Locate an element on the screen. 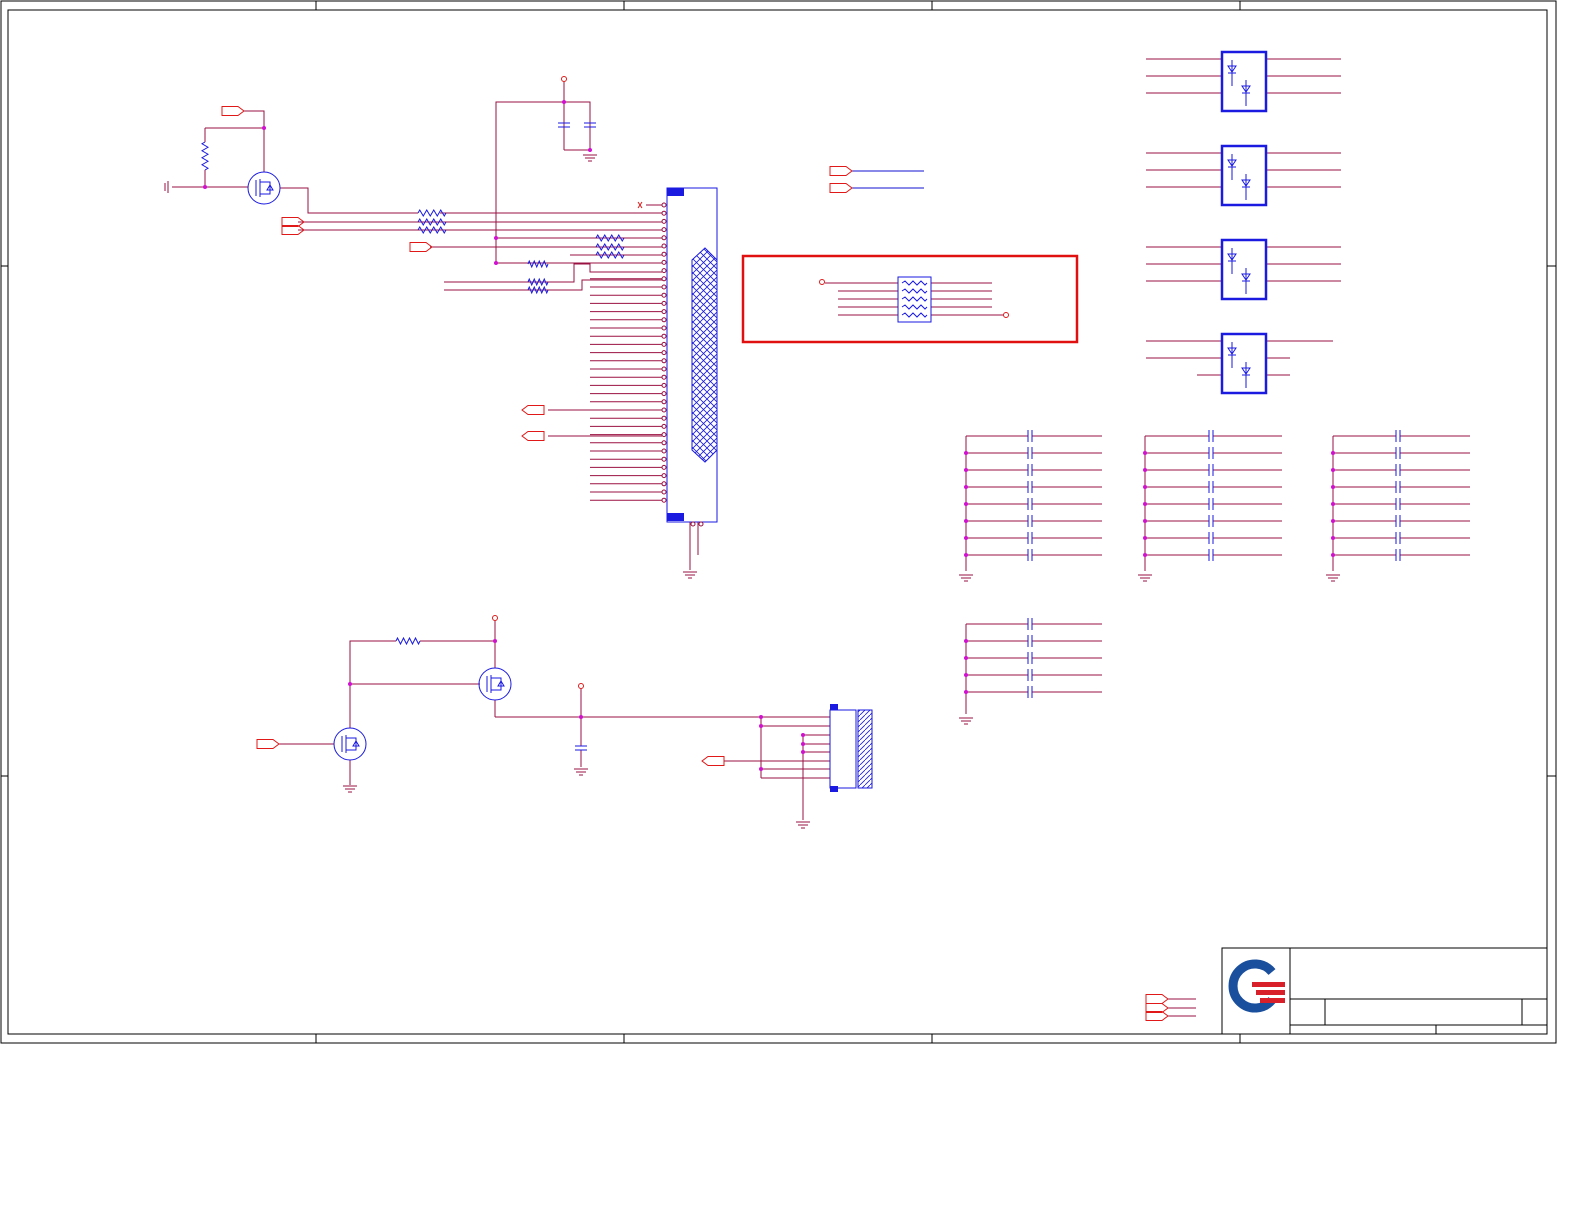 The width and height of the screenshot is (1585, 1225). connector-pin1-marker is located at coordinates (675, 192).